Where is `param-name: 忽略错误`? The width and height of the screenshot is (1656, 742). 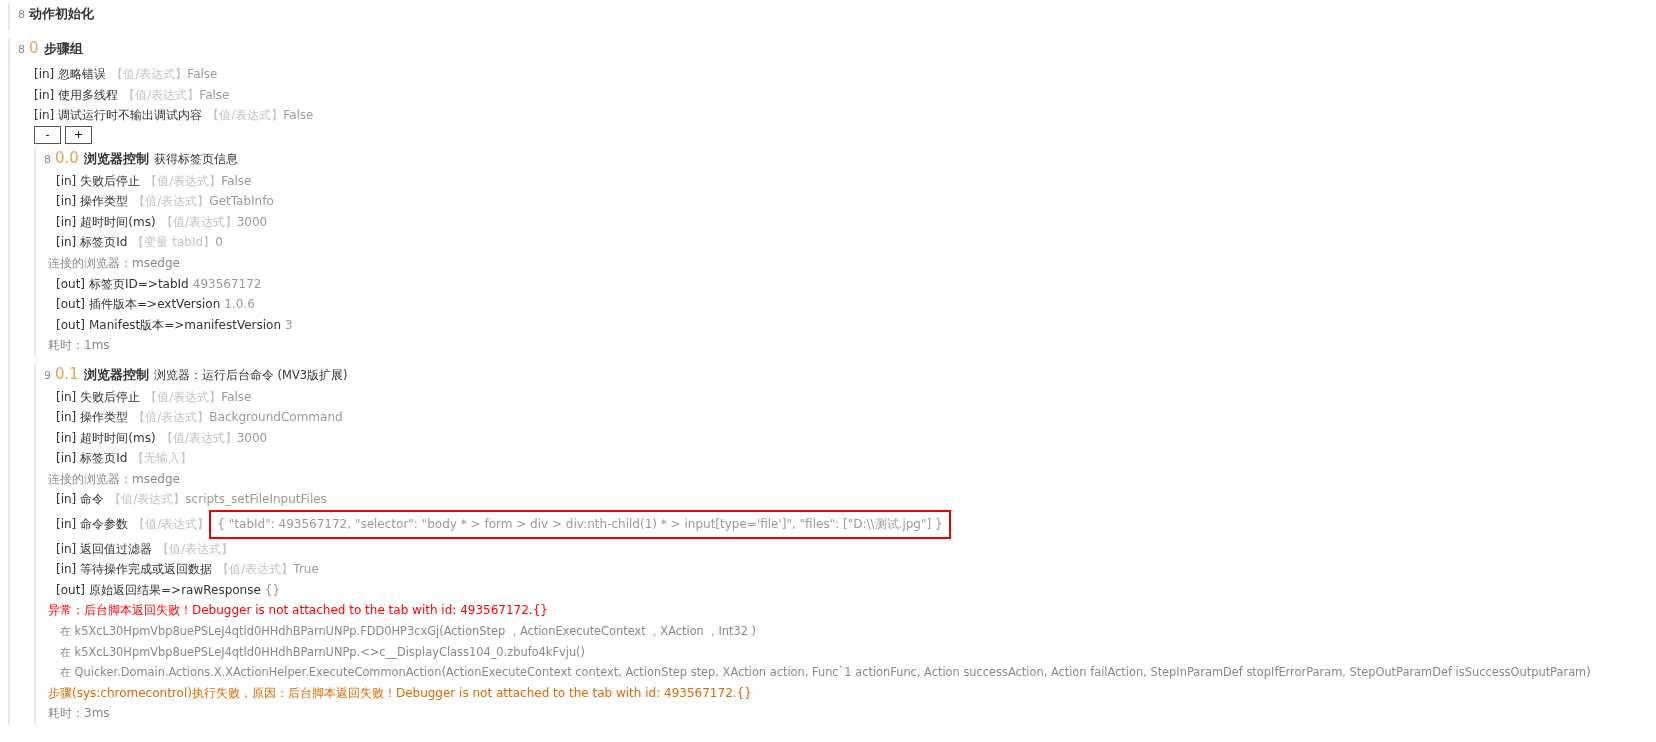
param-name: 忽略错误 is located at coordinates (82, 75).